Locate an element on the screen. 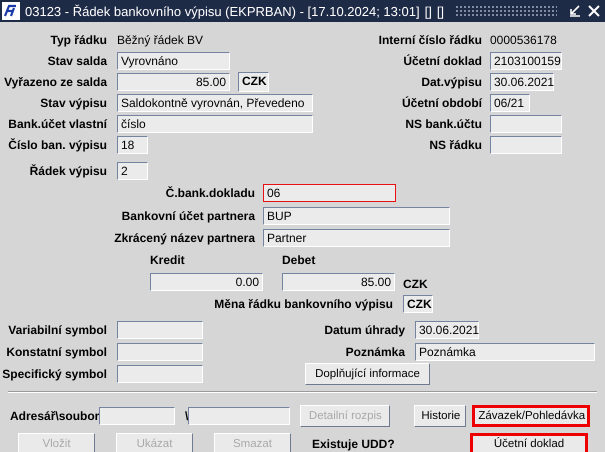 This screenshot has height=452, width=605. field-label: Účetní období is located at coordinates (441, 103).